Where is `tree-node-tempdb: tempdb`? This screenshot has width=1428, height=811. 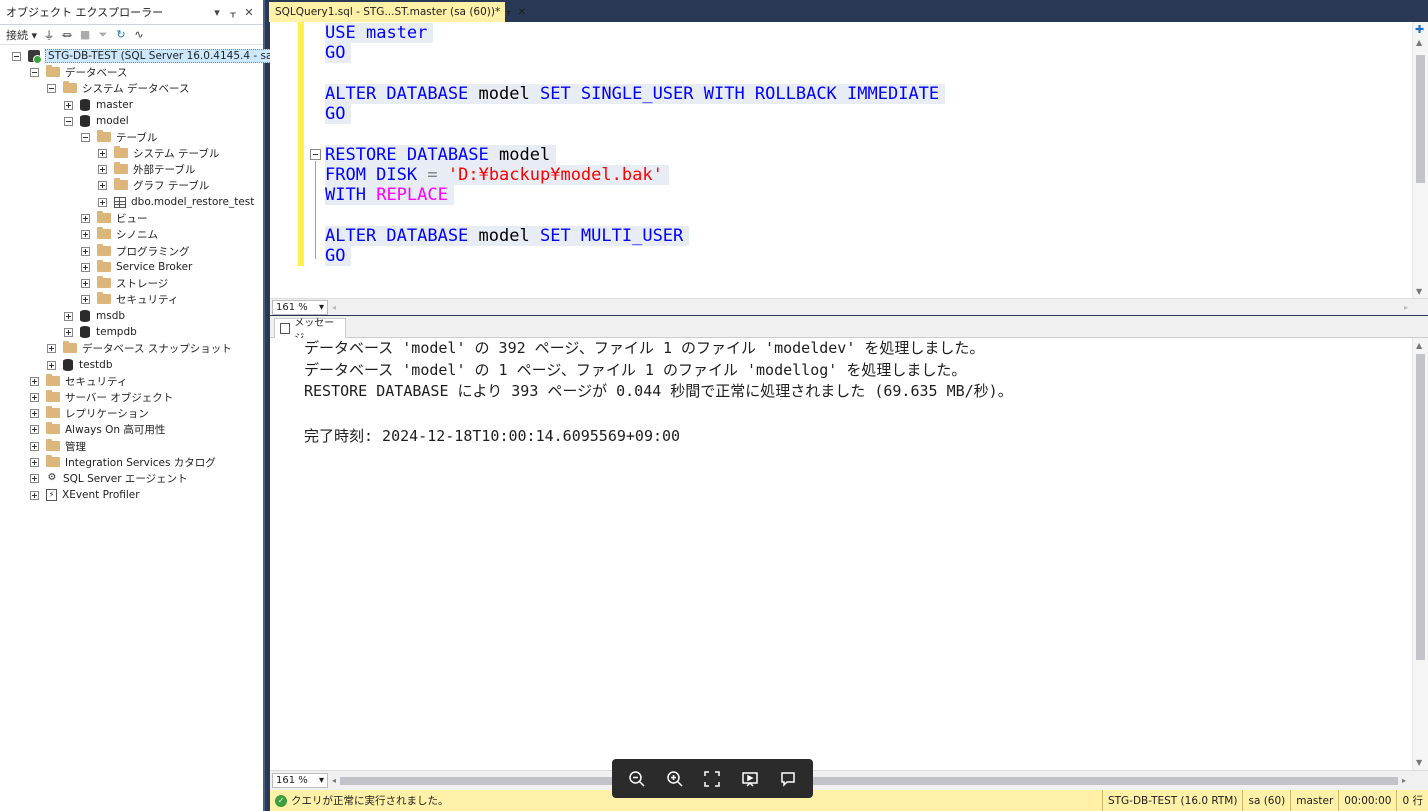 tree-node-tempdb: tempdb is located at coordinates (100, 332).